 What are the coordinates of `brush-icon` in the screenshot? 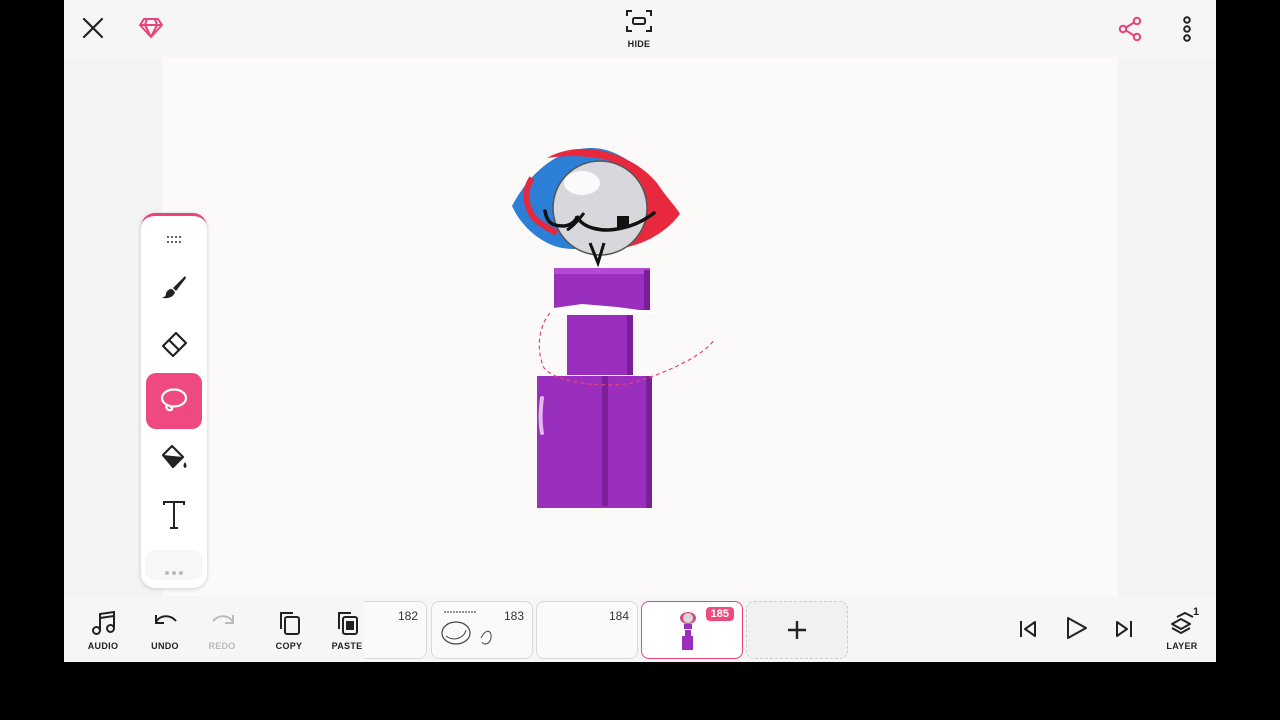 It's located at (174, 287).